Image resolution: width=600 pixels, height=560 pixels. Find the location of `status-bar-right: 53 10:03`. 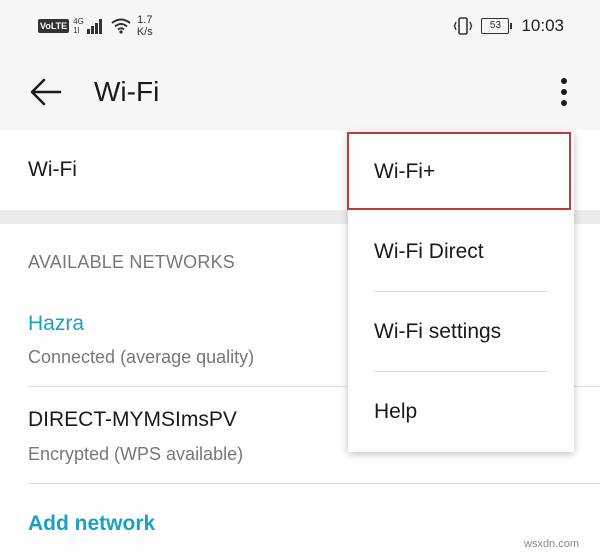

status-bar-right: 53 10:03 is located at coordinates (508, 26).